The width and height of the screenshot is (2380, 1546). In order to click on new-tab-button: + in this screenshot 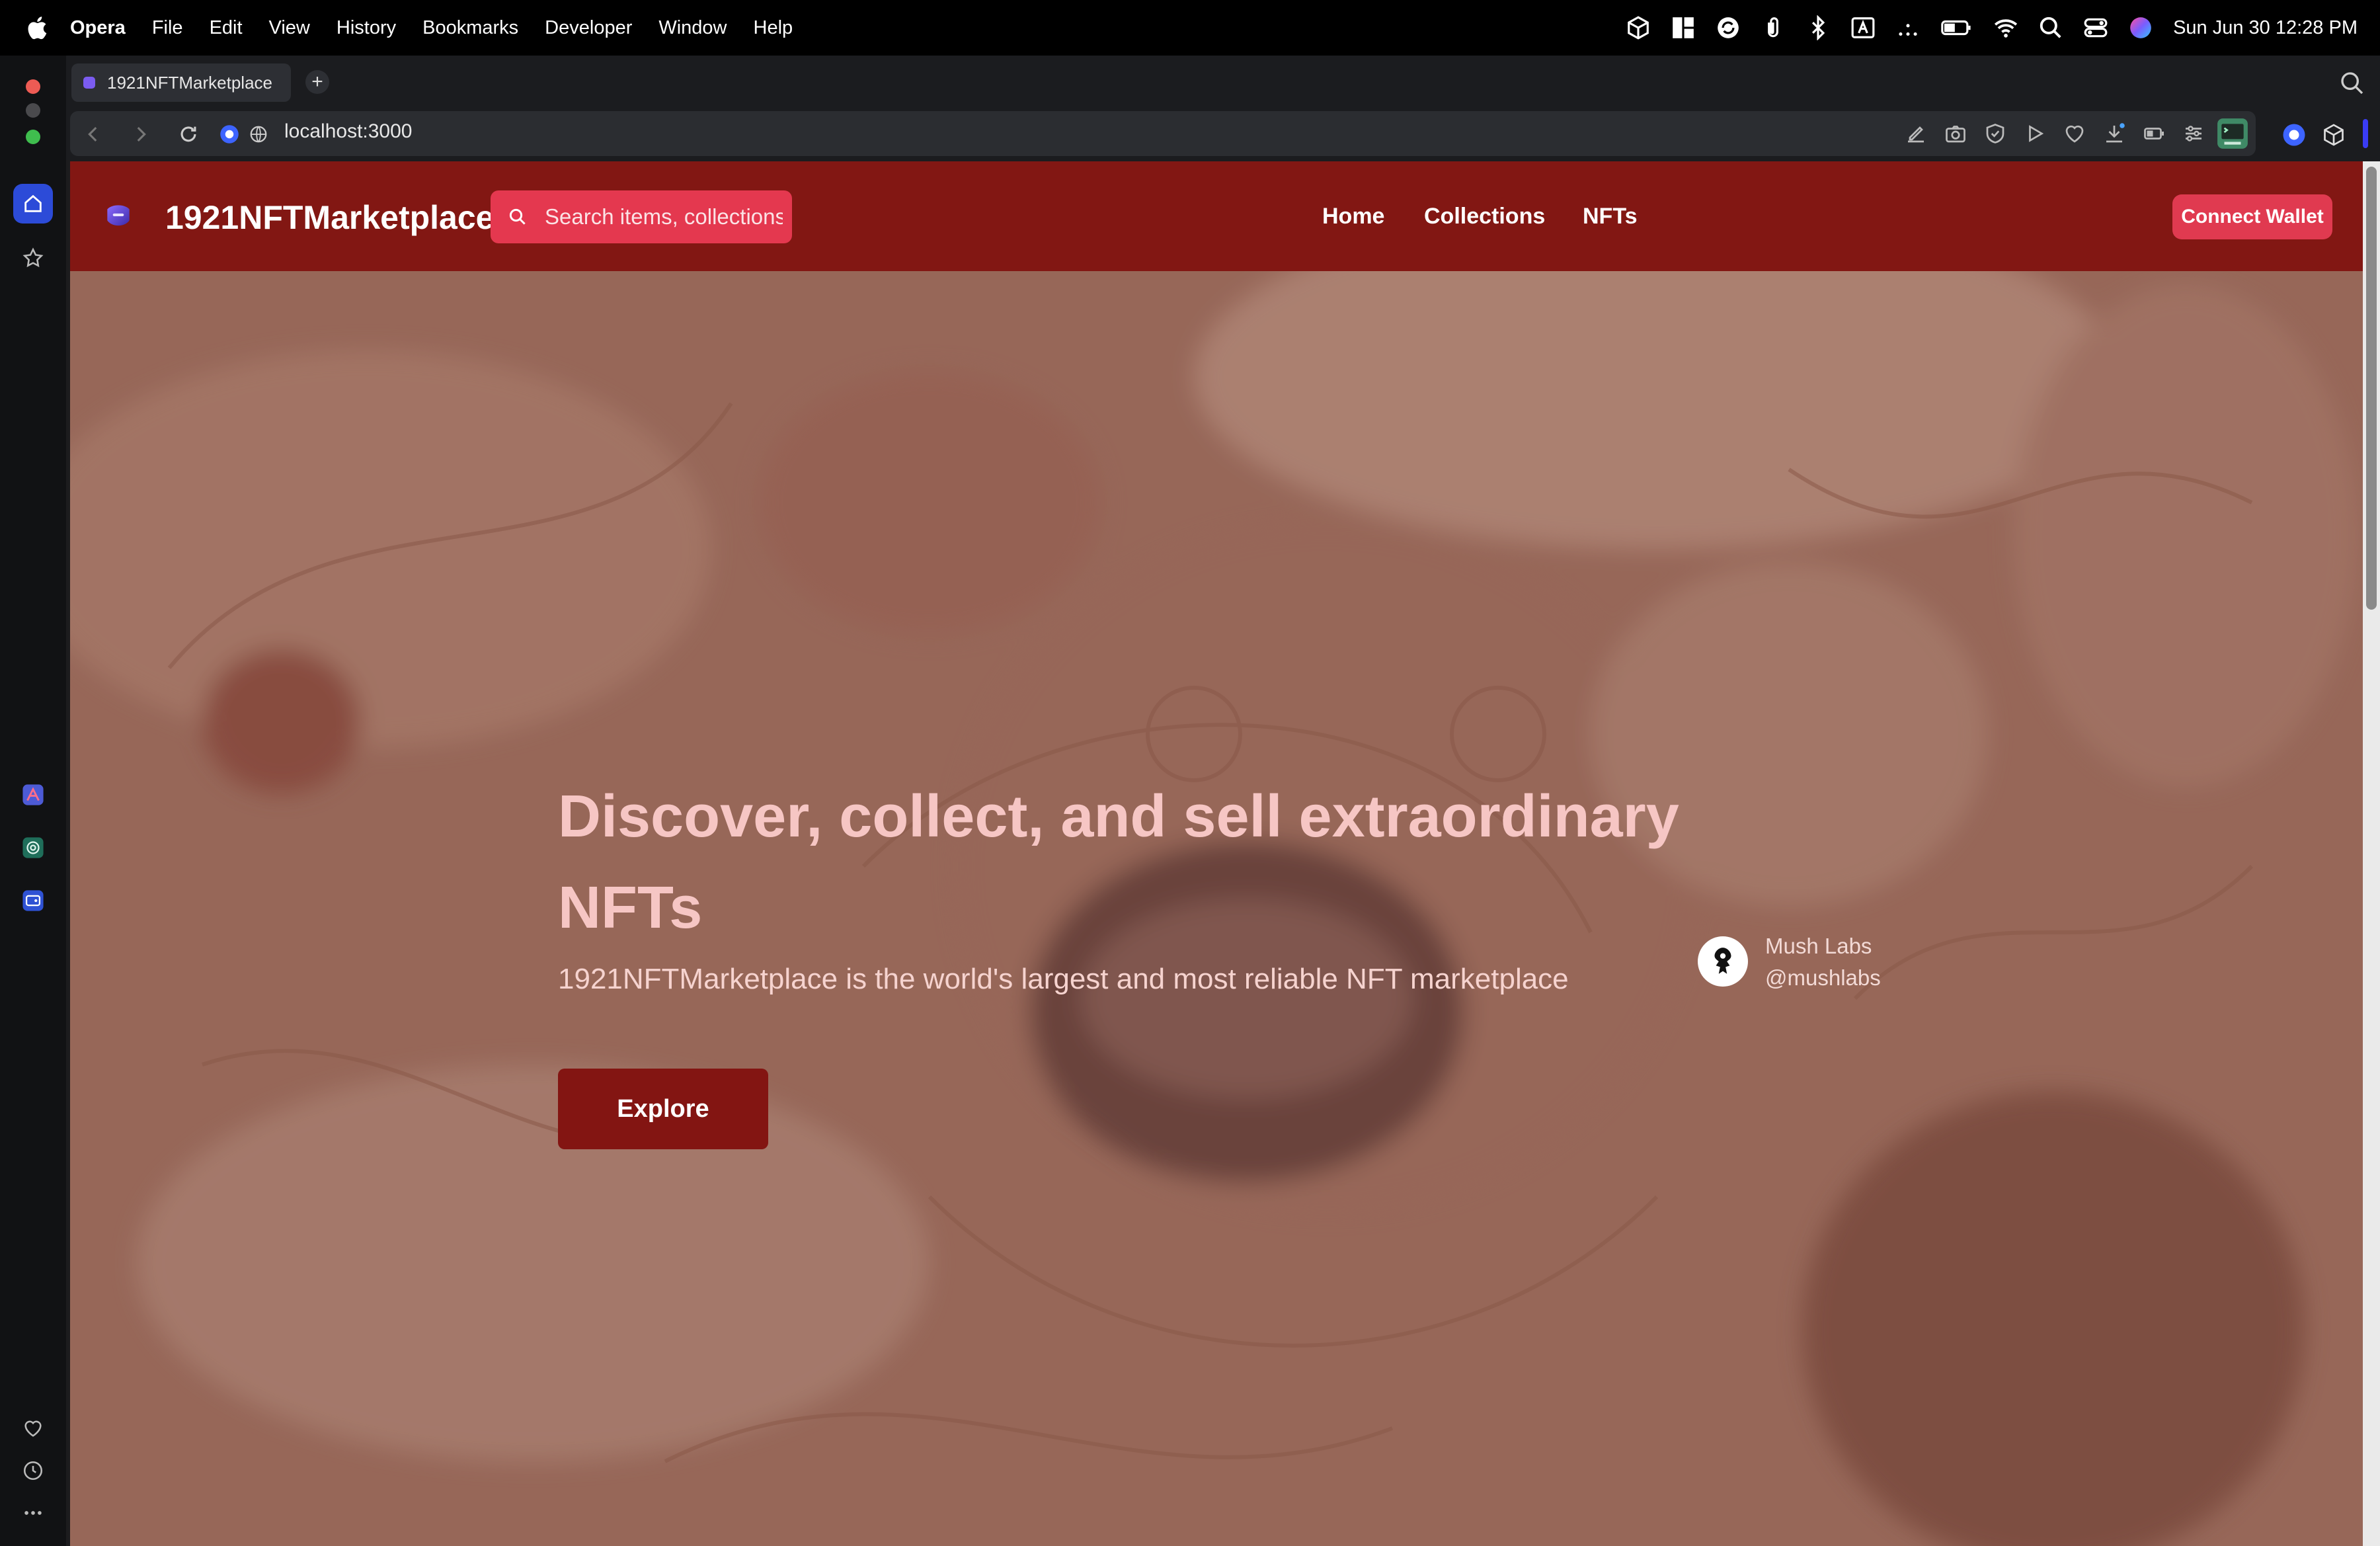, I will do `click(317, 82)`.